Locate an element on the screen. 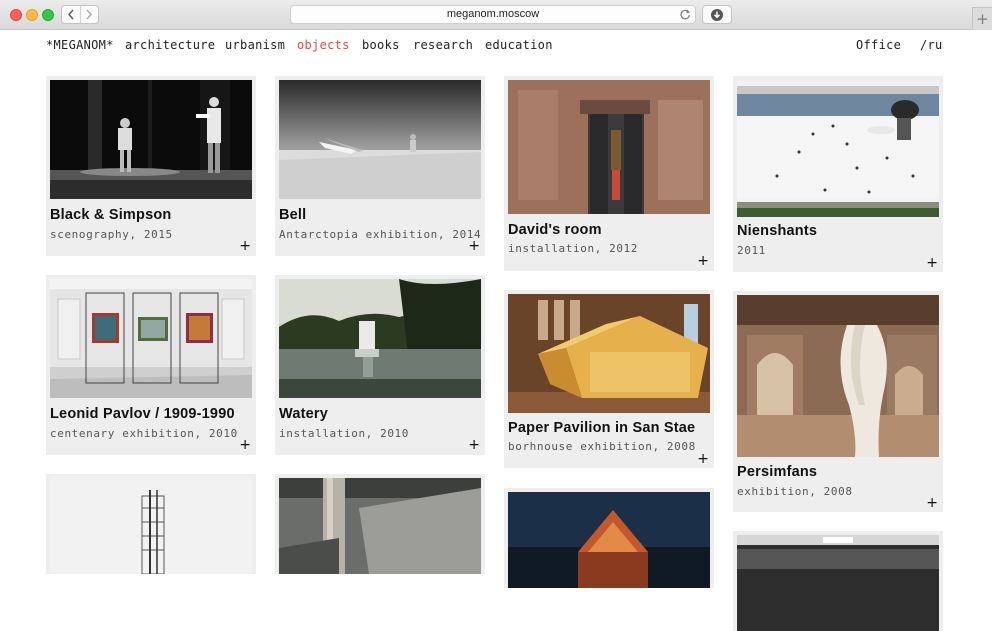  project-subtitle: borhnouse exhibition, 2008 is located at coordinates (602, 446).